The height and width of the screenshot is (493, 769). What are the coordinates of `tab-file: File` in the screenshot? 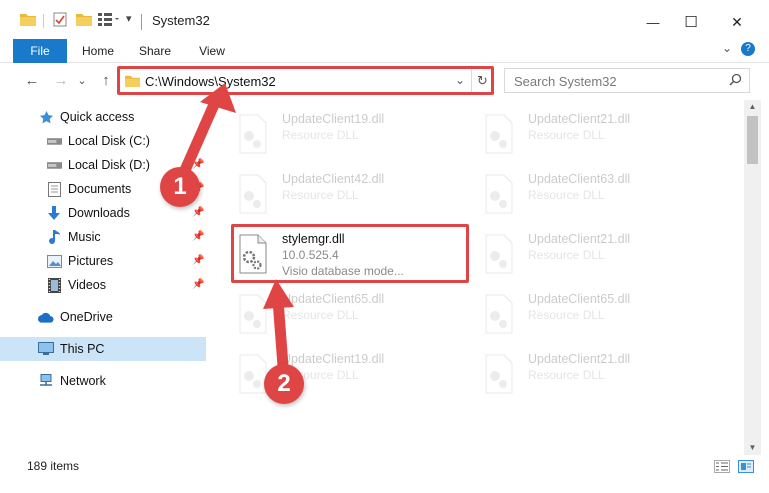 It's located at (40, 51).